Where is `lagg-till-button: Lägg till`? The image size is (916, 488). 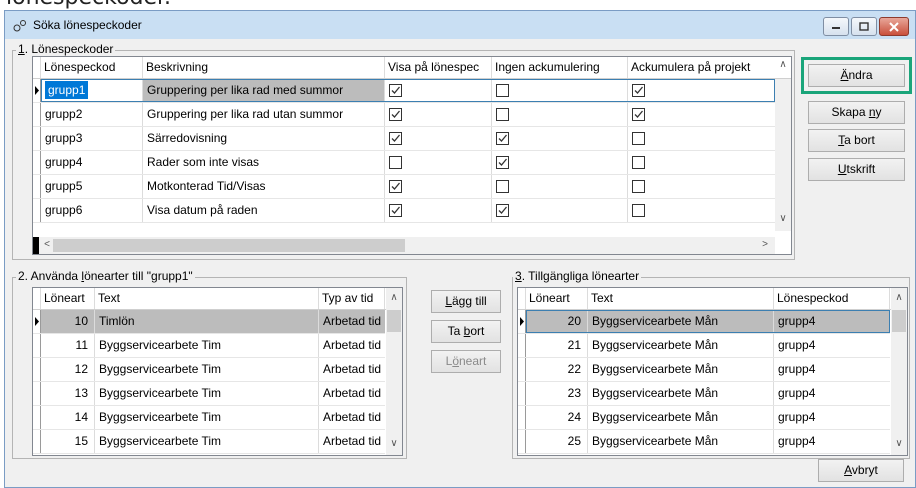
lagg-till-button: Lägg till is located at coordinates (466, 301).